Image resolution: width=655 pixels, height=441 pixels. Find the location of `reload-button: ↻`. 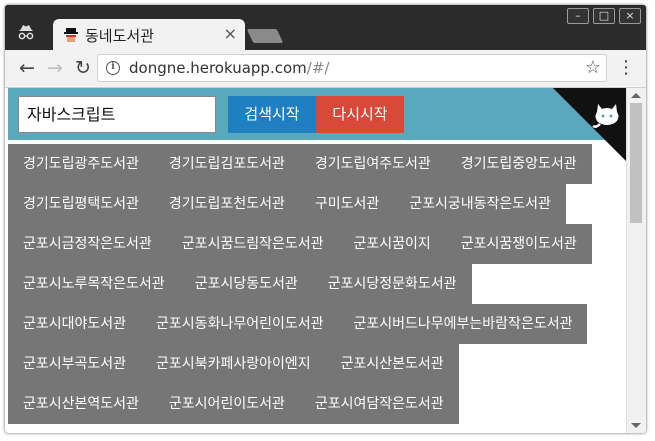

reload-button: ↻ is located at coordinates (83, 68).